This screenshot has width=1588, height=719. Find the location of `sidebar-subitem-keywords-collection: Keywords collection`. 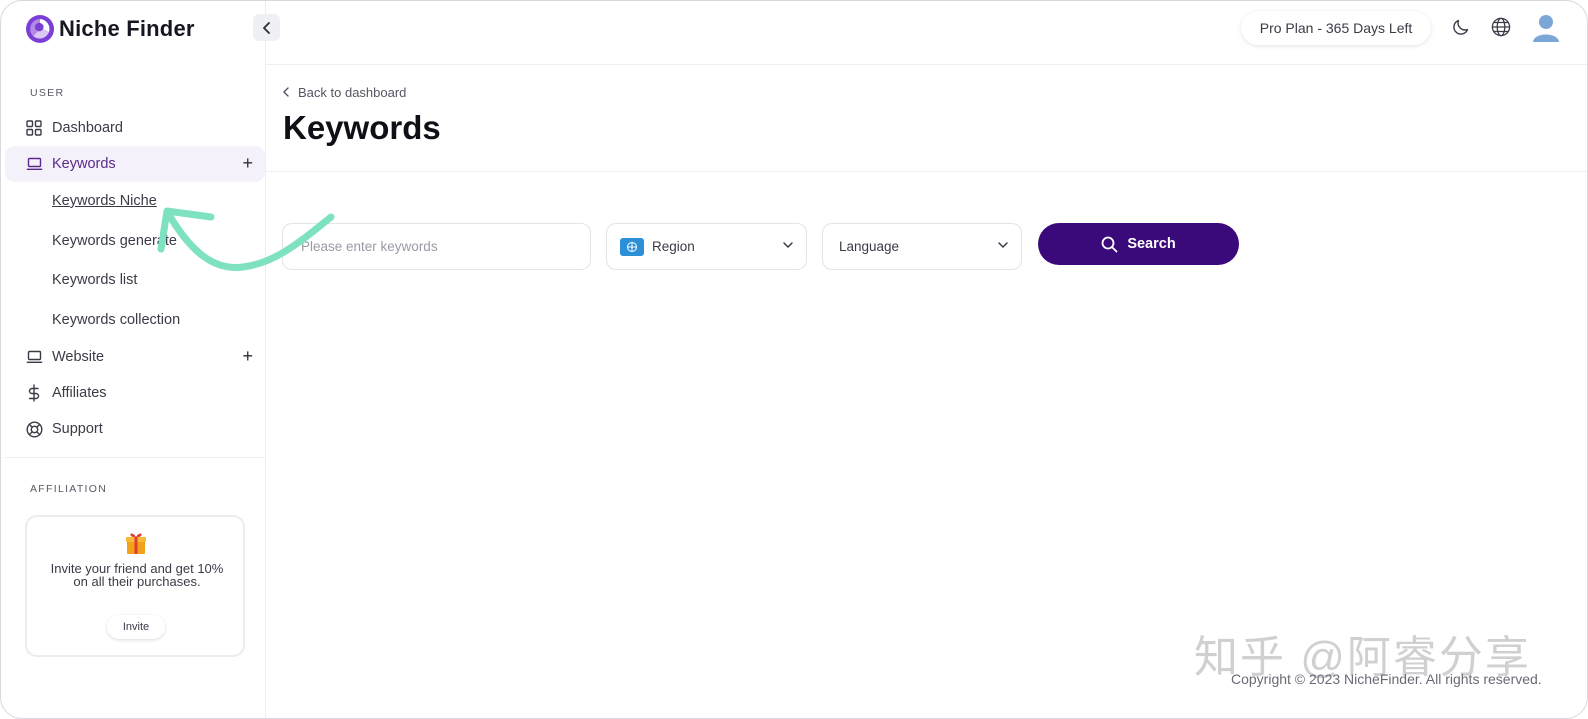

sidebar-subitem-keywords-collection: Keywords collection is located at coordinates (116, 320).